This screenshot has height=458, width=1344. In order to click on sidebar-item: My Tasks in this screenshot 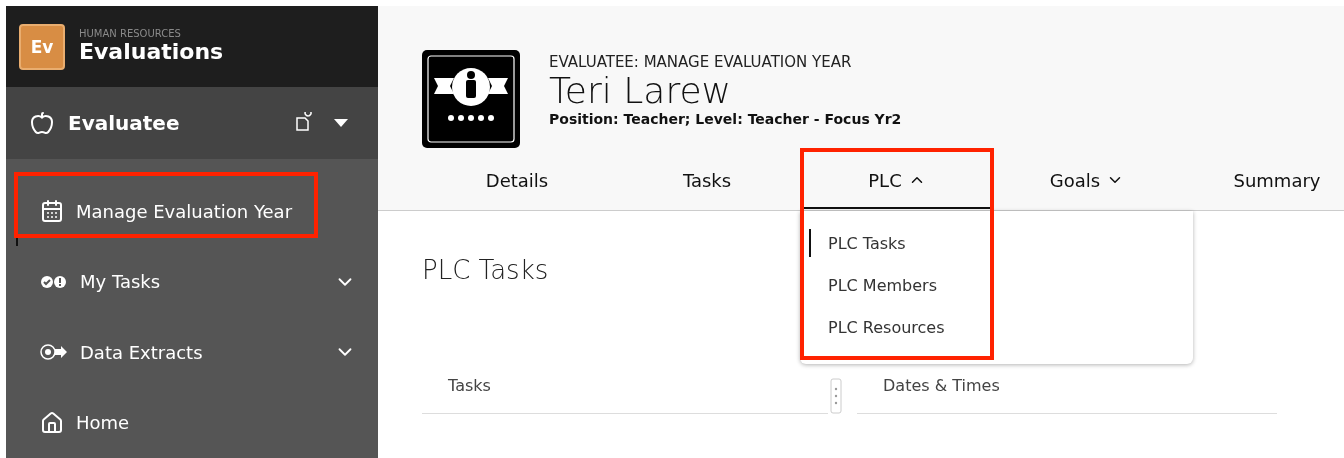, I will do `click(197, 281)`.